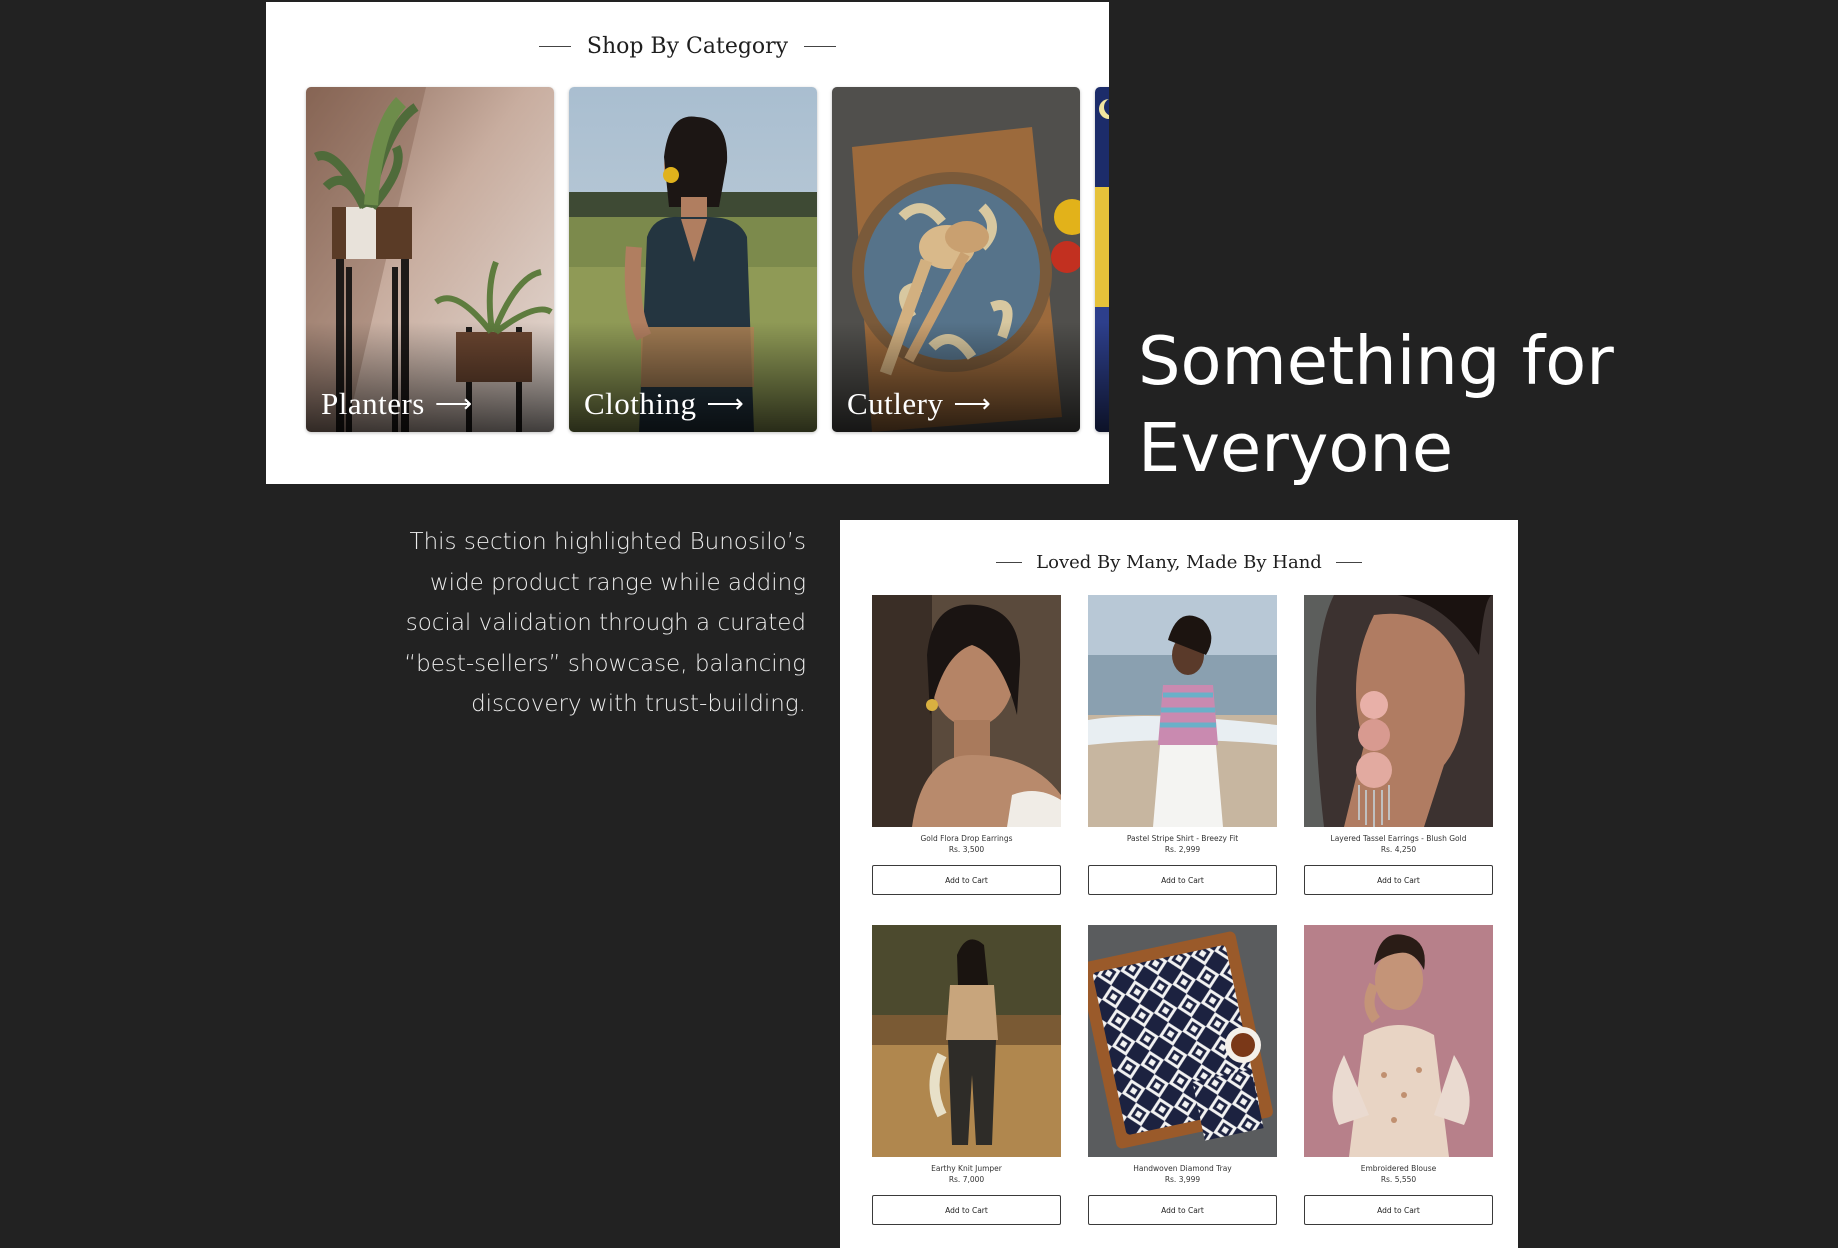 This screenshot has width=1838, height=1248. I want to click on product-price: Rs. 4,250, so click(1398, 849).